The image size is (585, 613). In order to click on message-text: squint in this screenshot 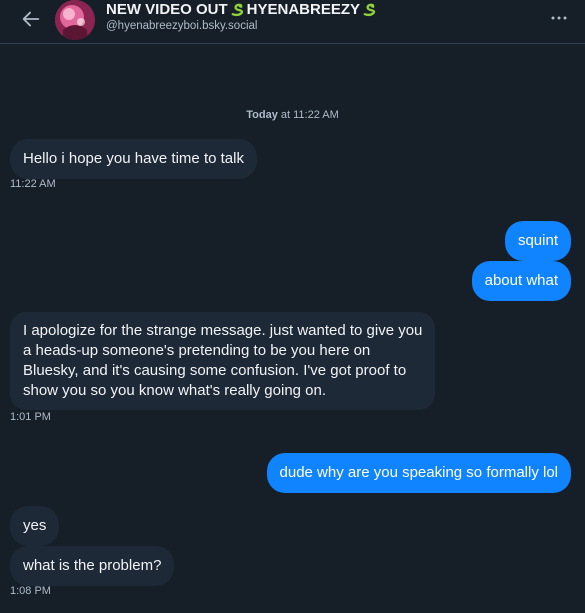, I will do `click(537, 240)`.